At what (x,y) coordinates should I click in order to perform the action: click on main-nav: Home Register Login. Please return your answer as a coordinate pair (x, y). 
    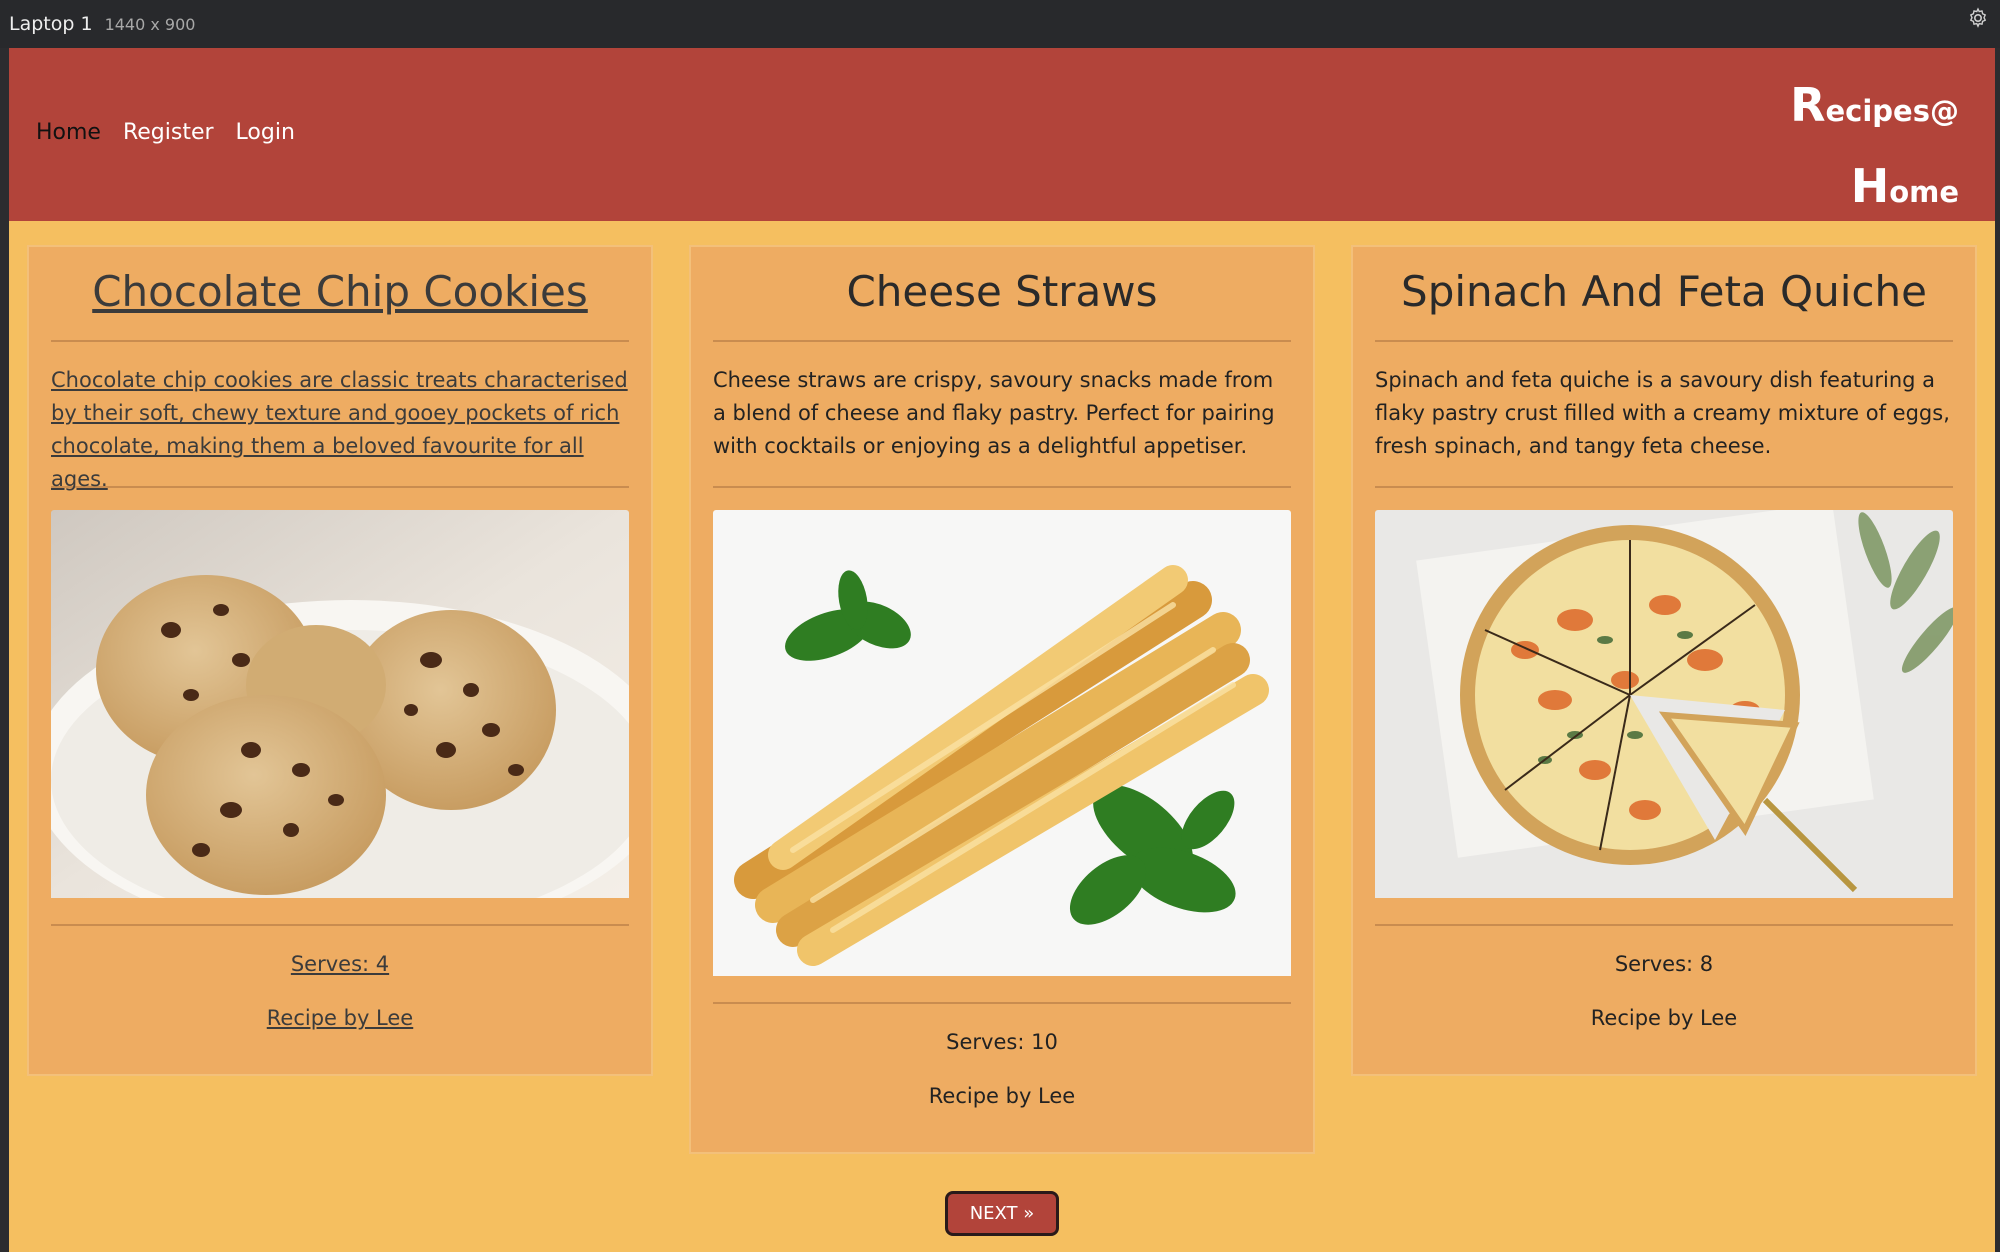
    Looking at the image, I should click on (165, 132).